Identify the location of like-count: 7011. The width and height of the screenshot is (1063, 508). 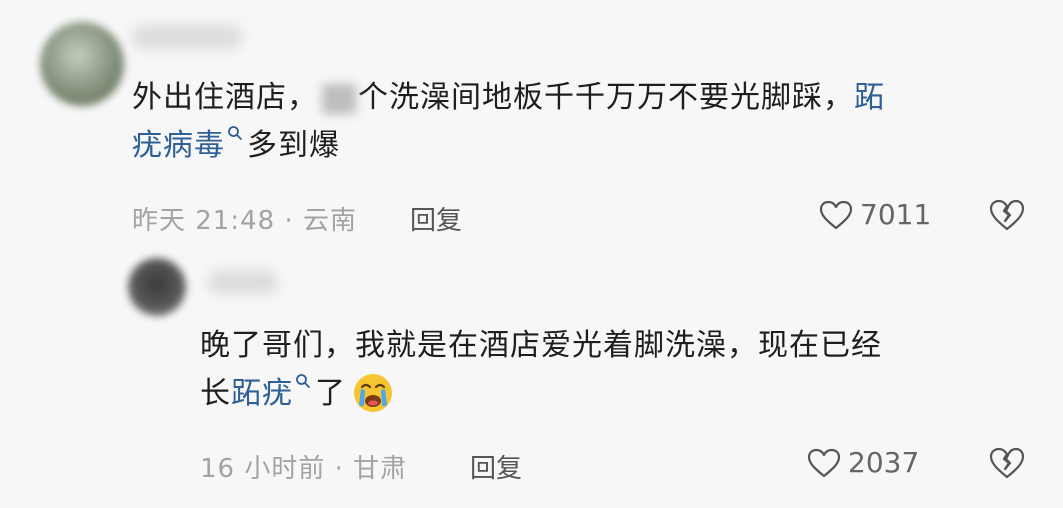
(896, 214).